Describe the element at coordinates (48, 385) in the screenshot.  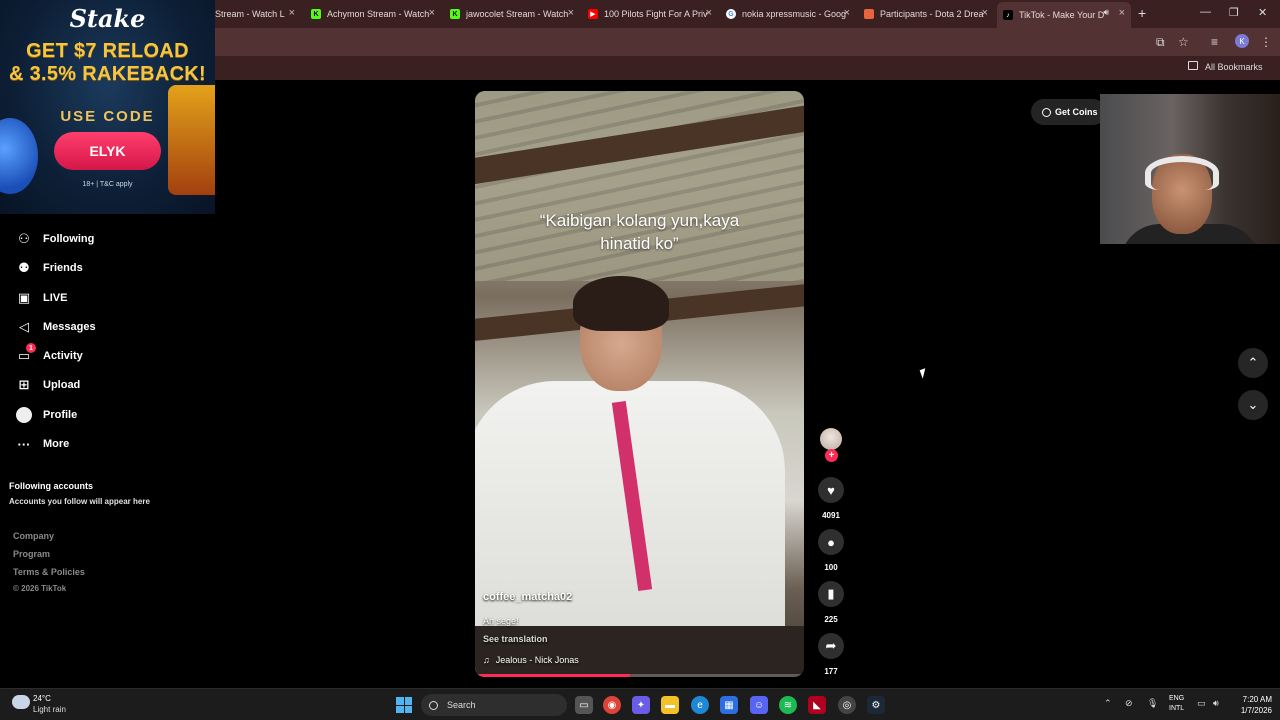
I see `sidebar-item-upload: ⊞ Upload` at that location.